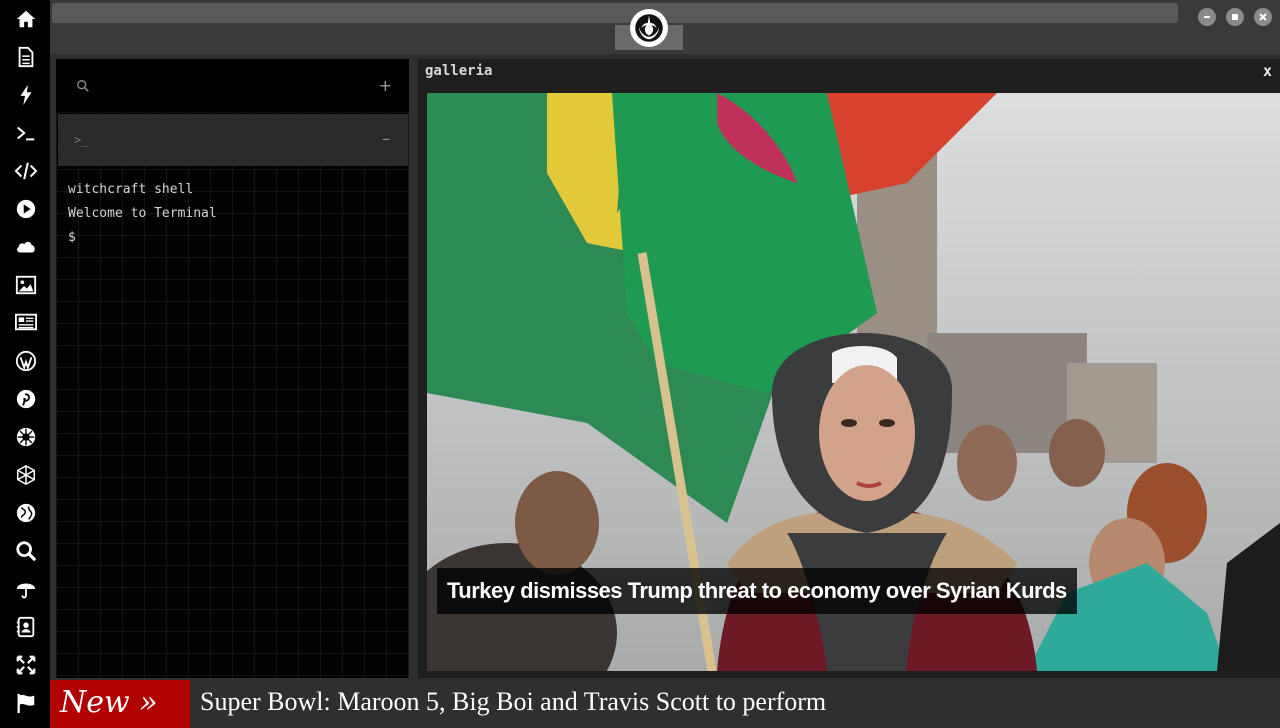 This screenshot has width=1280, height=728. Describe the element at coordinates (26, 133) in the screenshot. I see `terminal-icon` at that location.